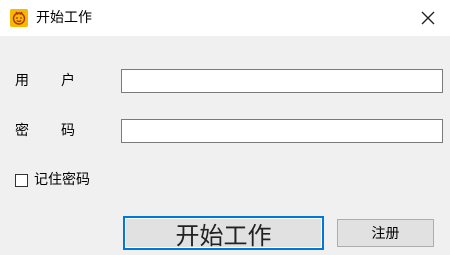 This screenshot has height=255, width=450. What do you see at coordinates (223, 233) in the screenshot?
I see `start-work-button: 开始工作` at bounding box center [223, 233].